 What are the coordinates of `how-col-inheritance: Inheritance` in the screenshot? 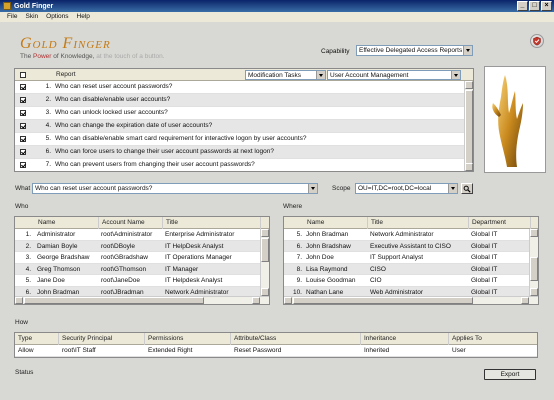 It's located at (405, 339).